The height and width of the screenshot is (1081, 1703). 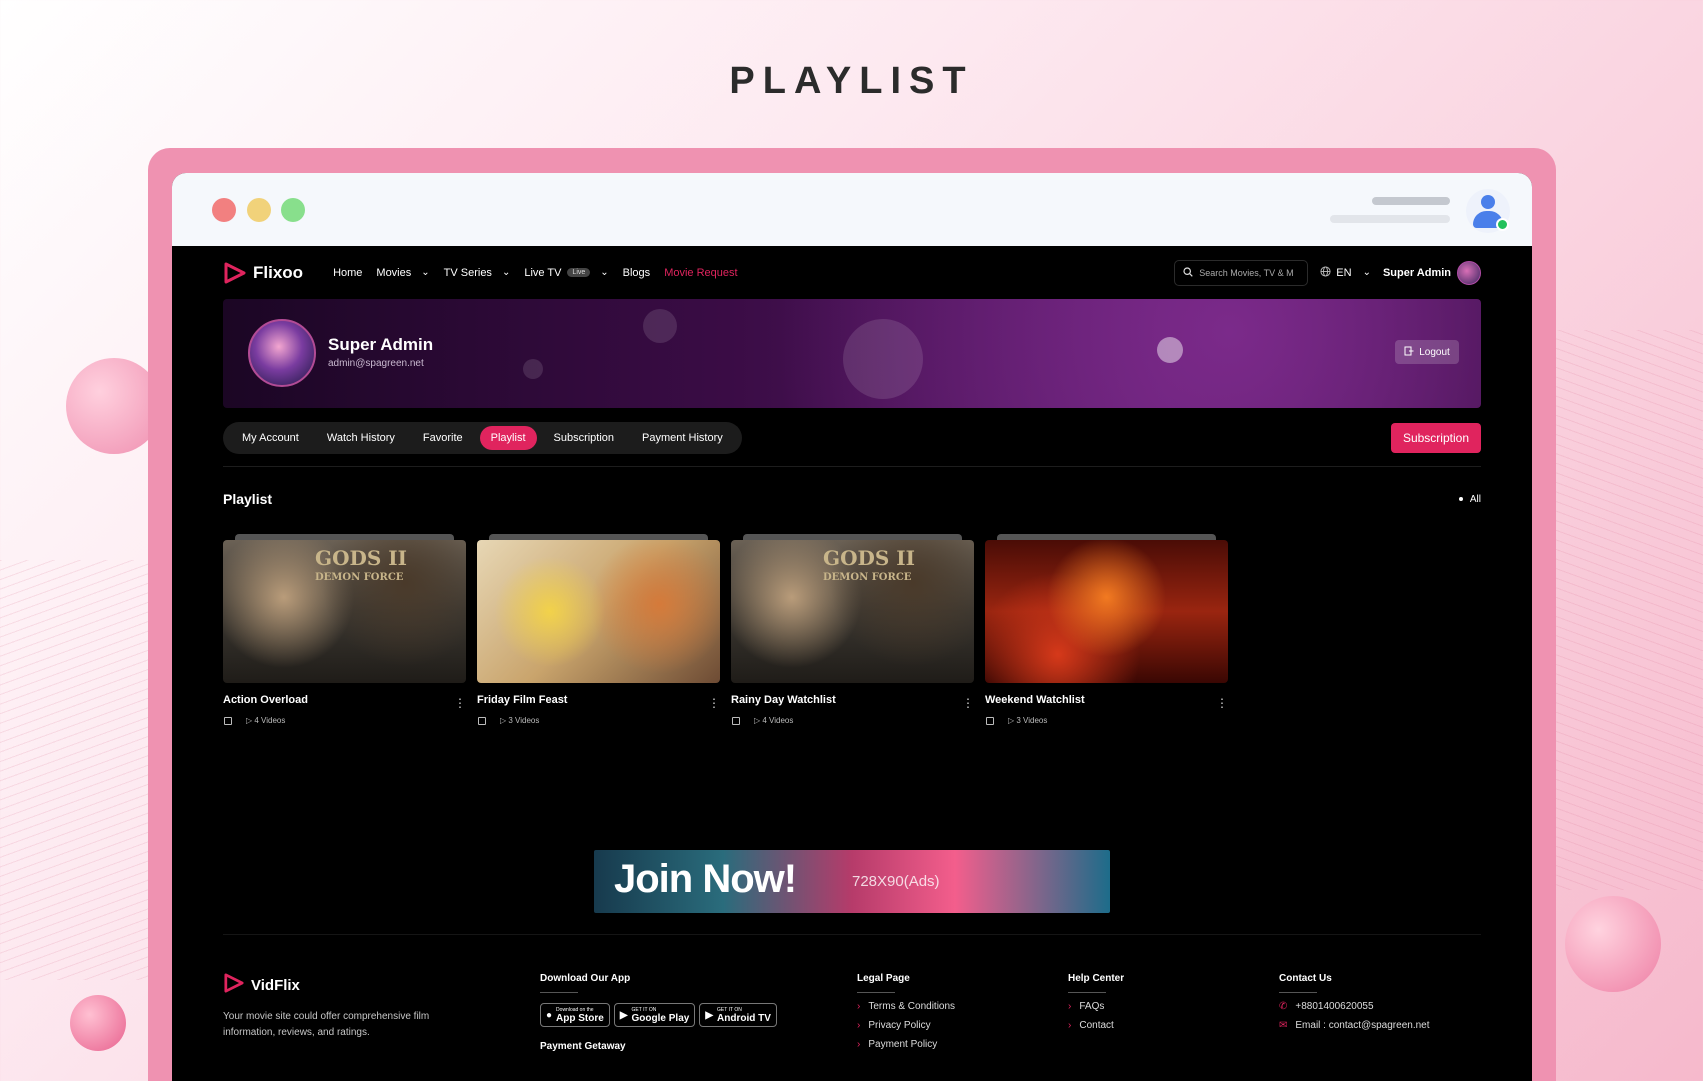 I want to click on tab-subscription: Subscription, so click(x=584, y=438).